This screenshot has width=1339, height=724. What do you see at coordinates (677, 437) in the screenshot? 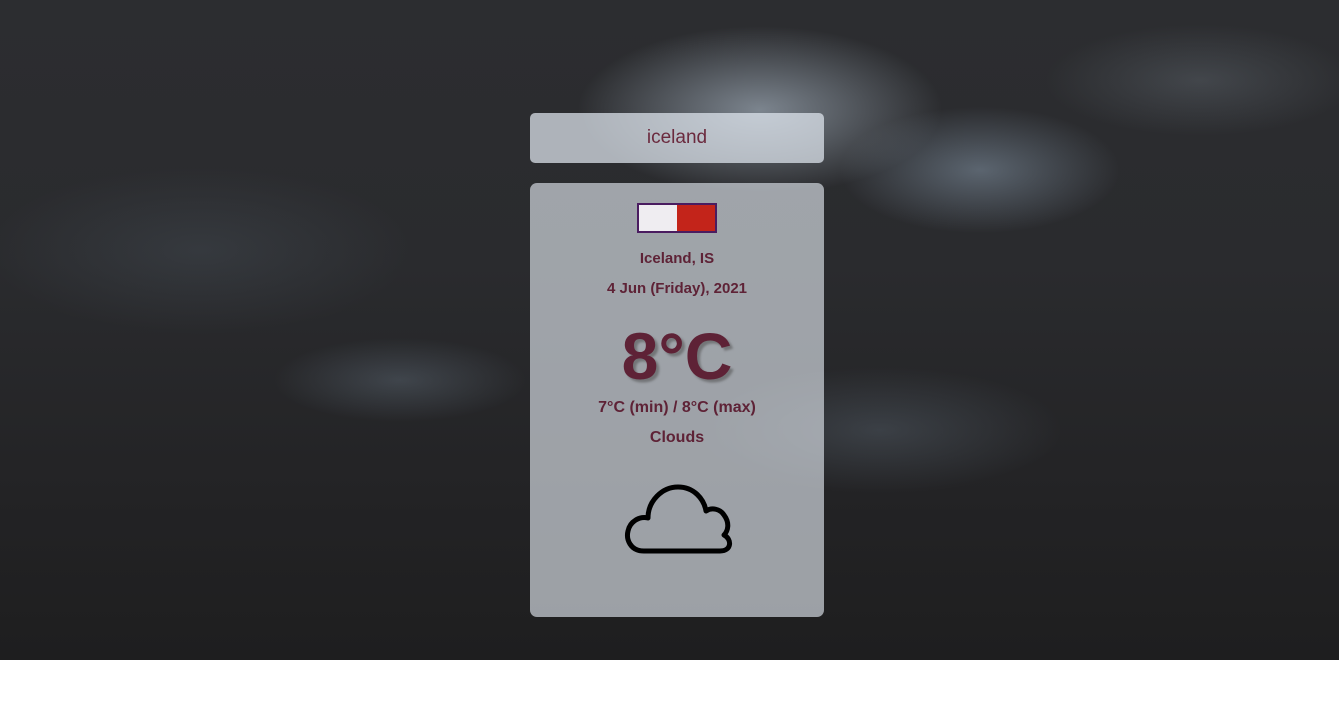
I see `weather-condition: Clouds` at bounding box center [677, 437].